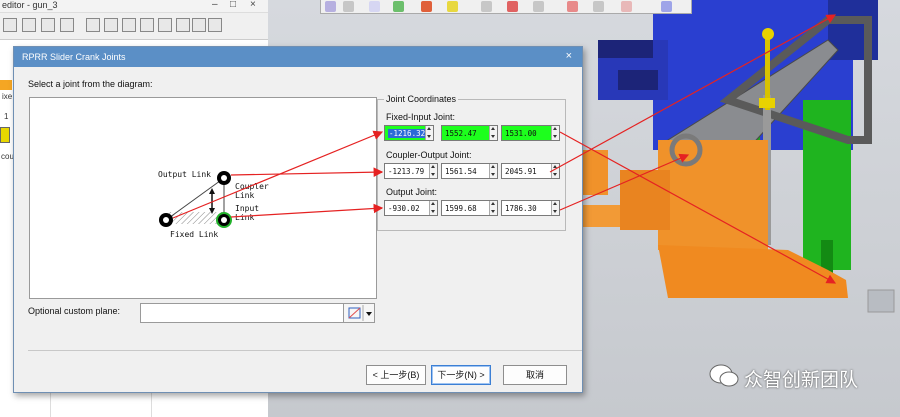 Image resolution: width=900 pixels, height=417 pixels. I want to click on view-icon, so click(330, 6).